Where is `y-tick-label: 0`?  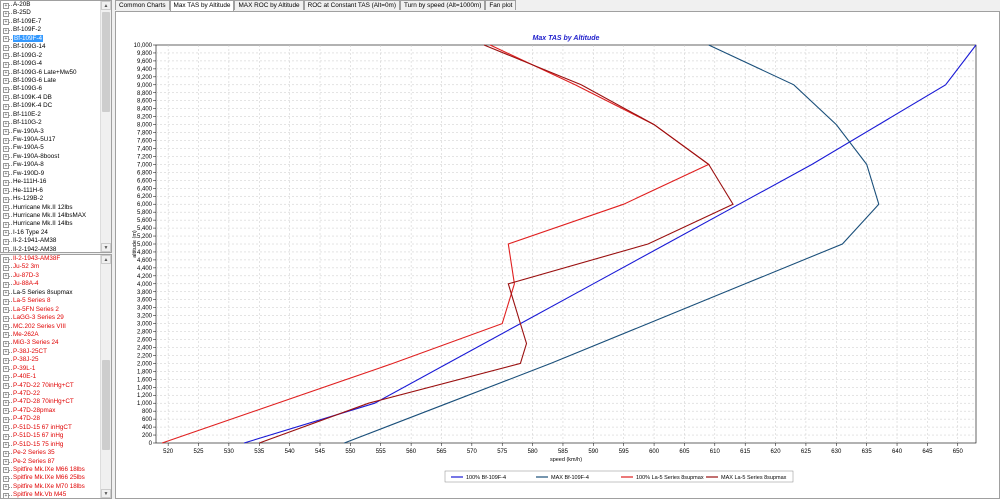
y-tick-label: 0 is located at coordinates (151, 444).